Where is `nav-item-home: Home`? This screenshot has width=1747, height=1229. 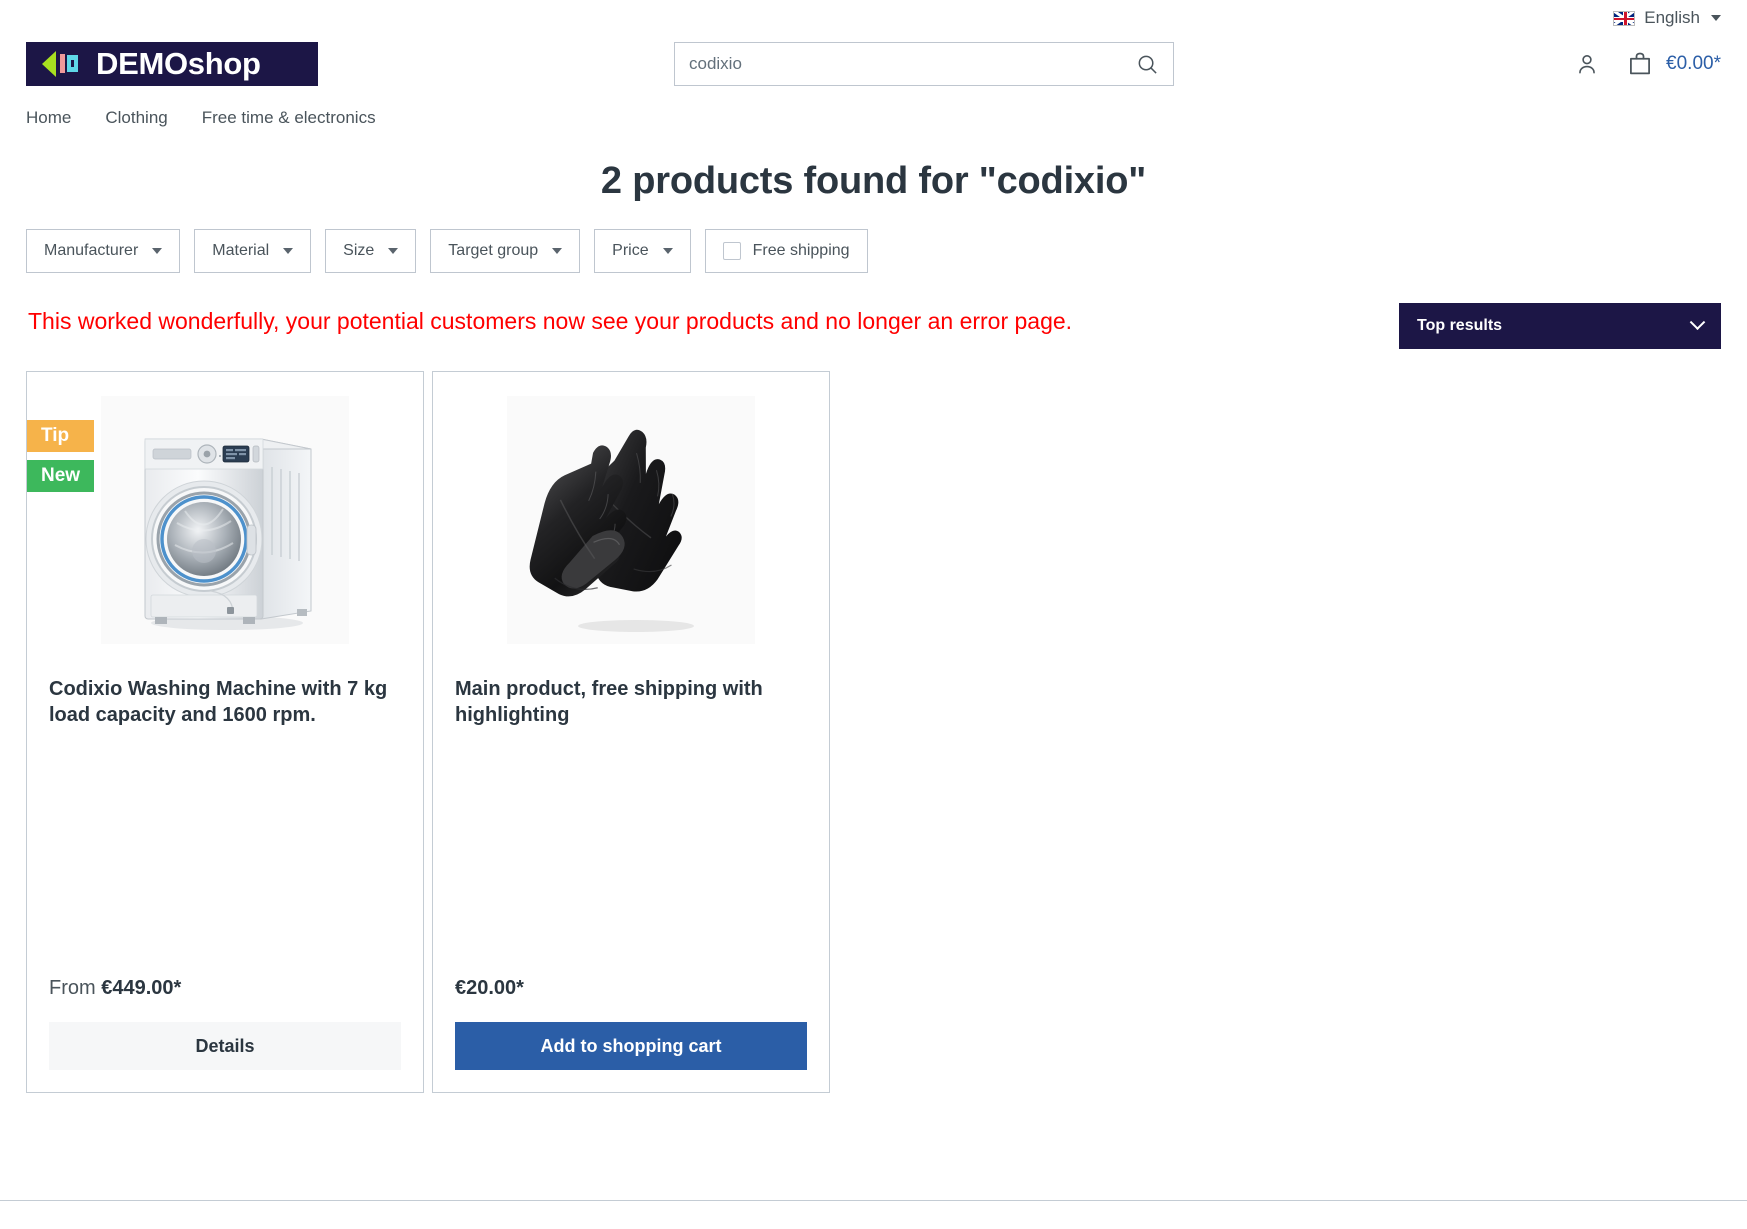
nav-item-home: Home is located at coordinates (48, 118).